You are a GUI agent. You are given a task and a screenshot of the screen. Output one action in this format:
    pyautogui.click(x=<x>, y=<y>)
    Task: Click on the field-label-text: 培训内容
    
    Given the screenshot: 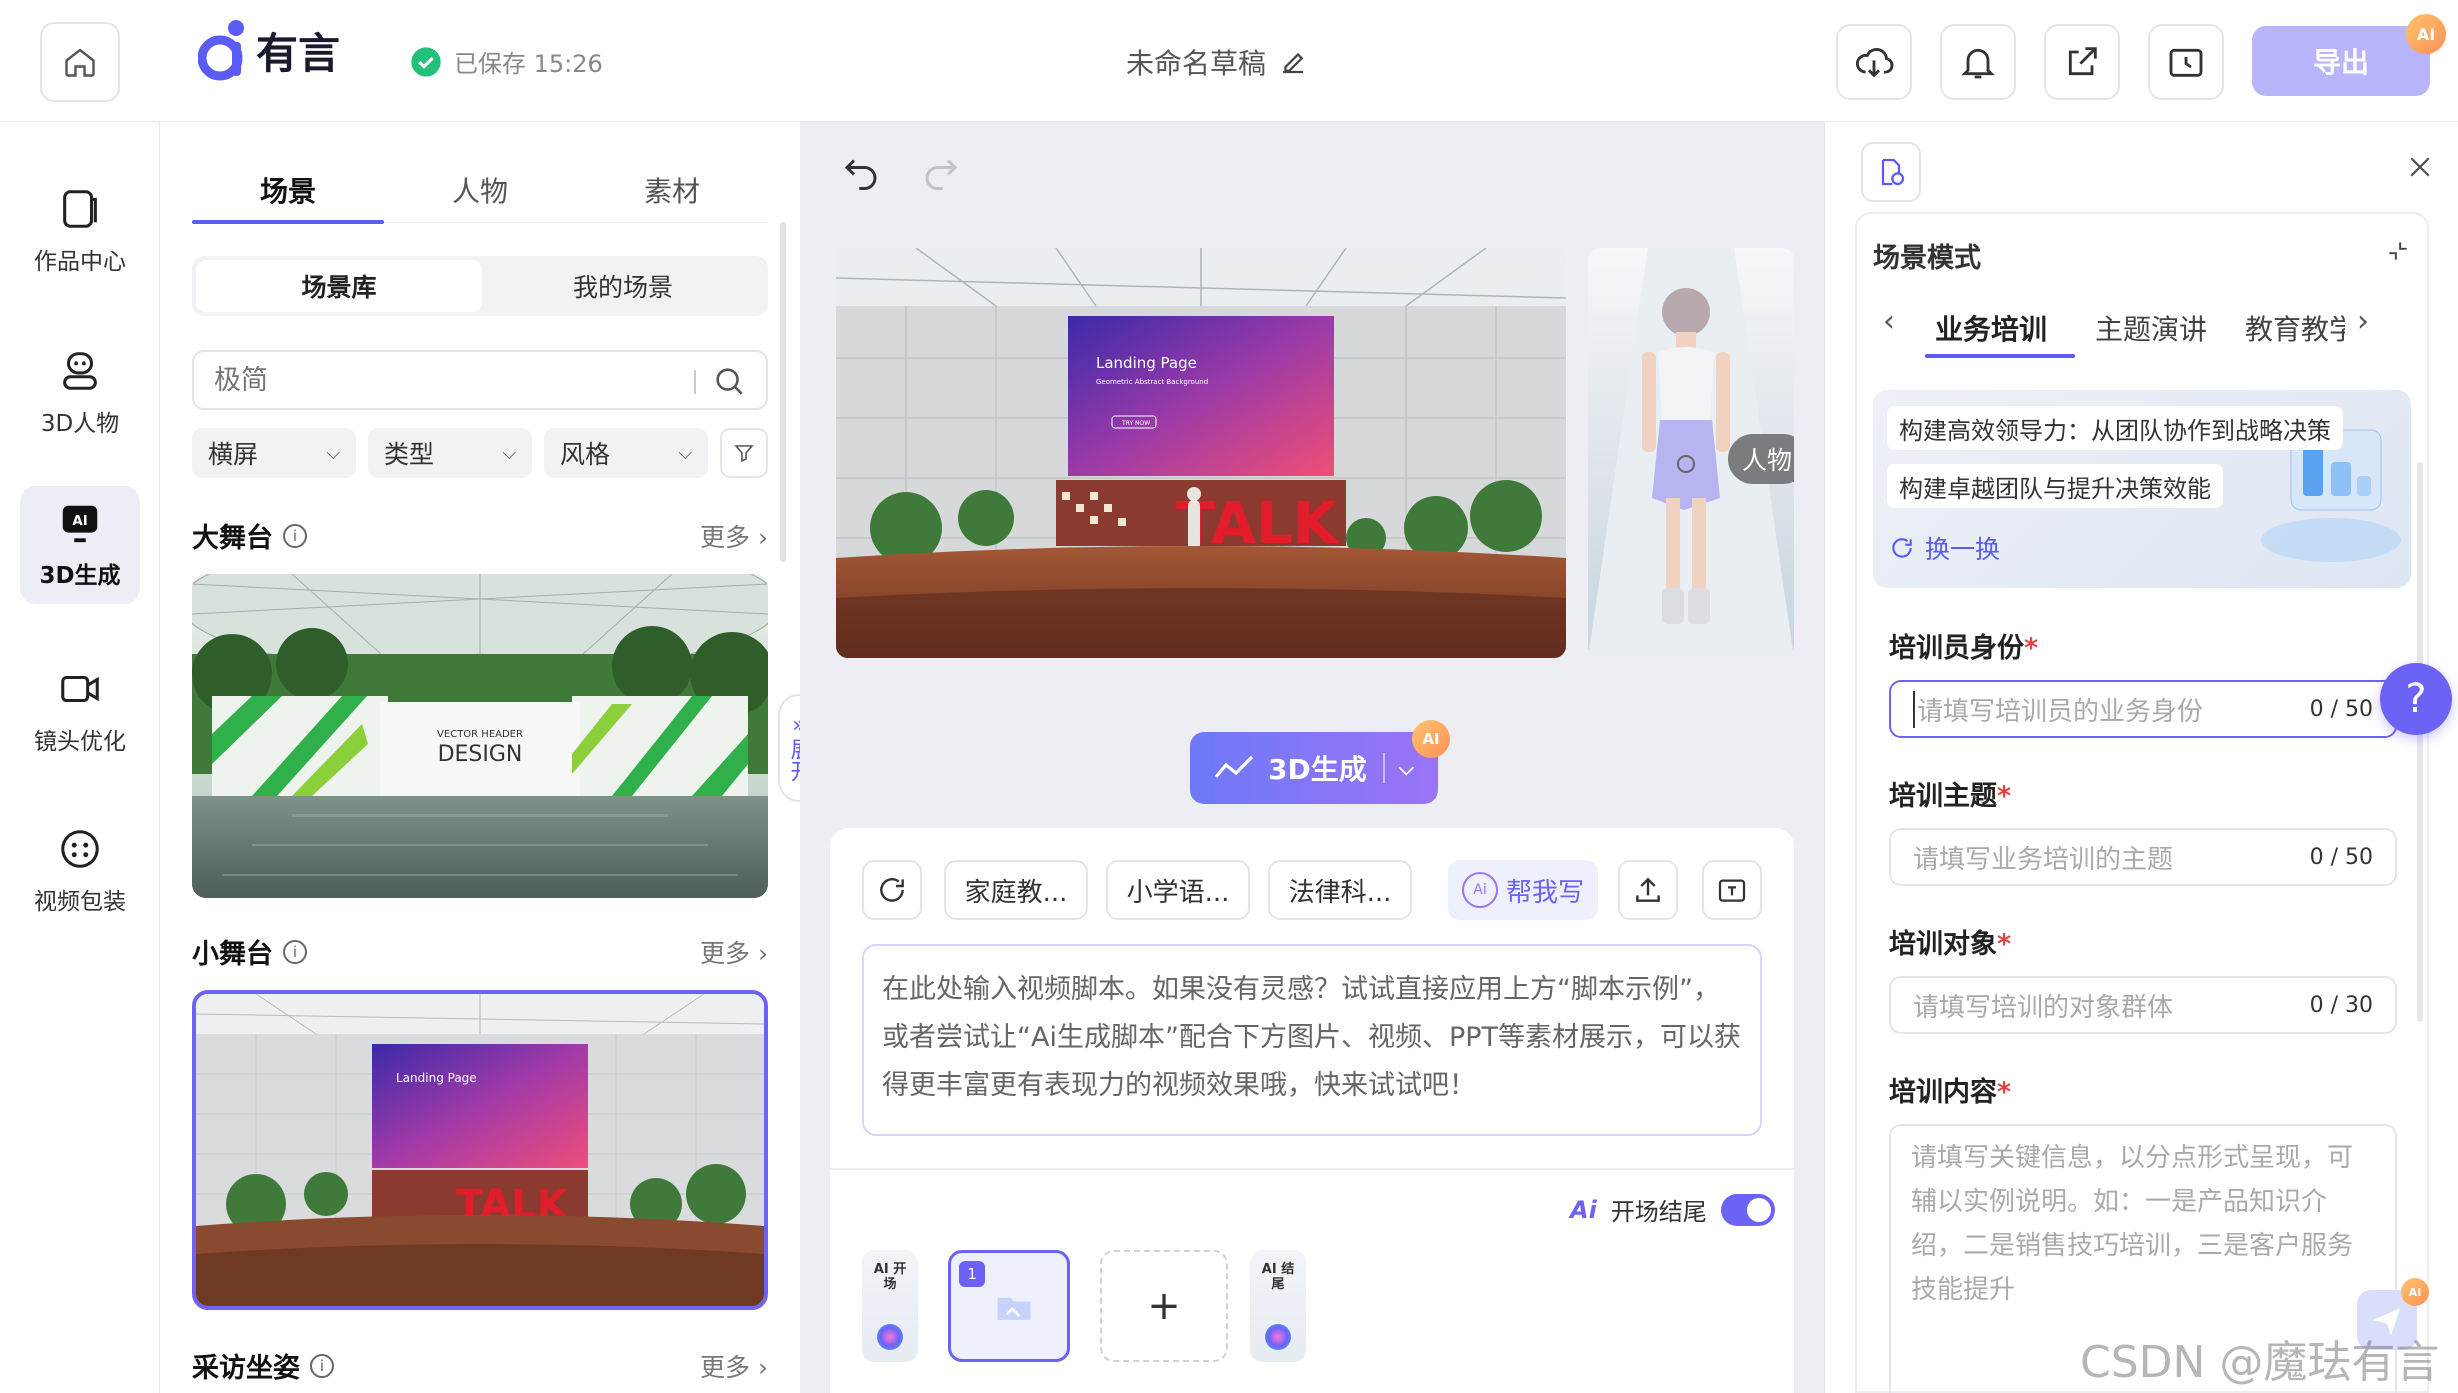 What is the action you would take?
    pyautogui.click(x=1943, y=1092)
    